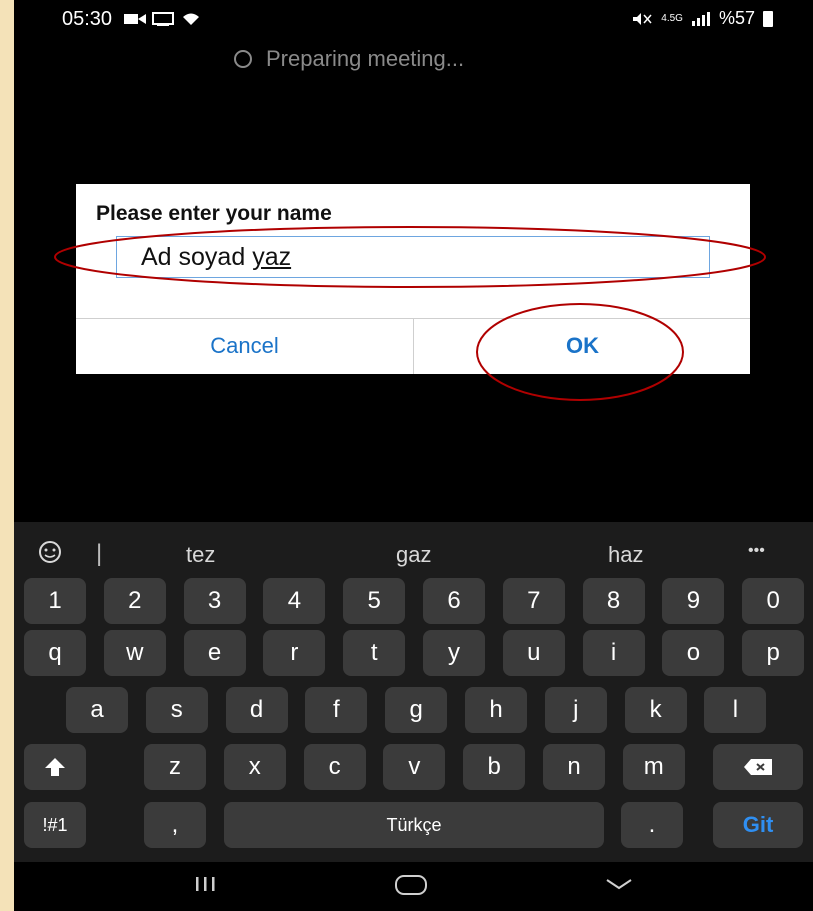 The image size is (813, 911). What do you see at coordinates (243, 59) in the screenshot?
I see `loading-spinner-icon` at bounding box center [243, 59].